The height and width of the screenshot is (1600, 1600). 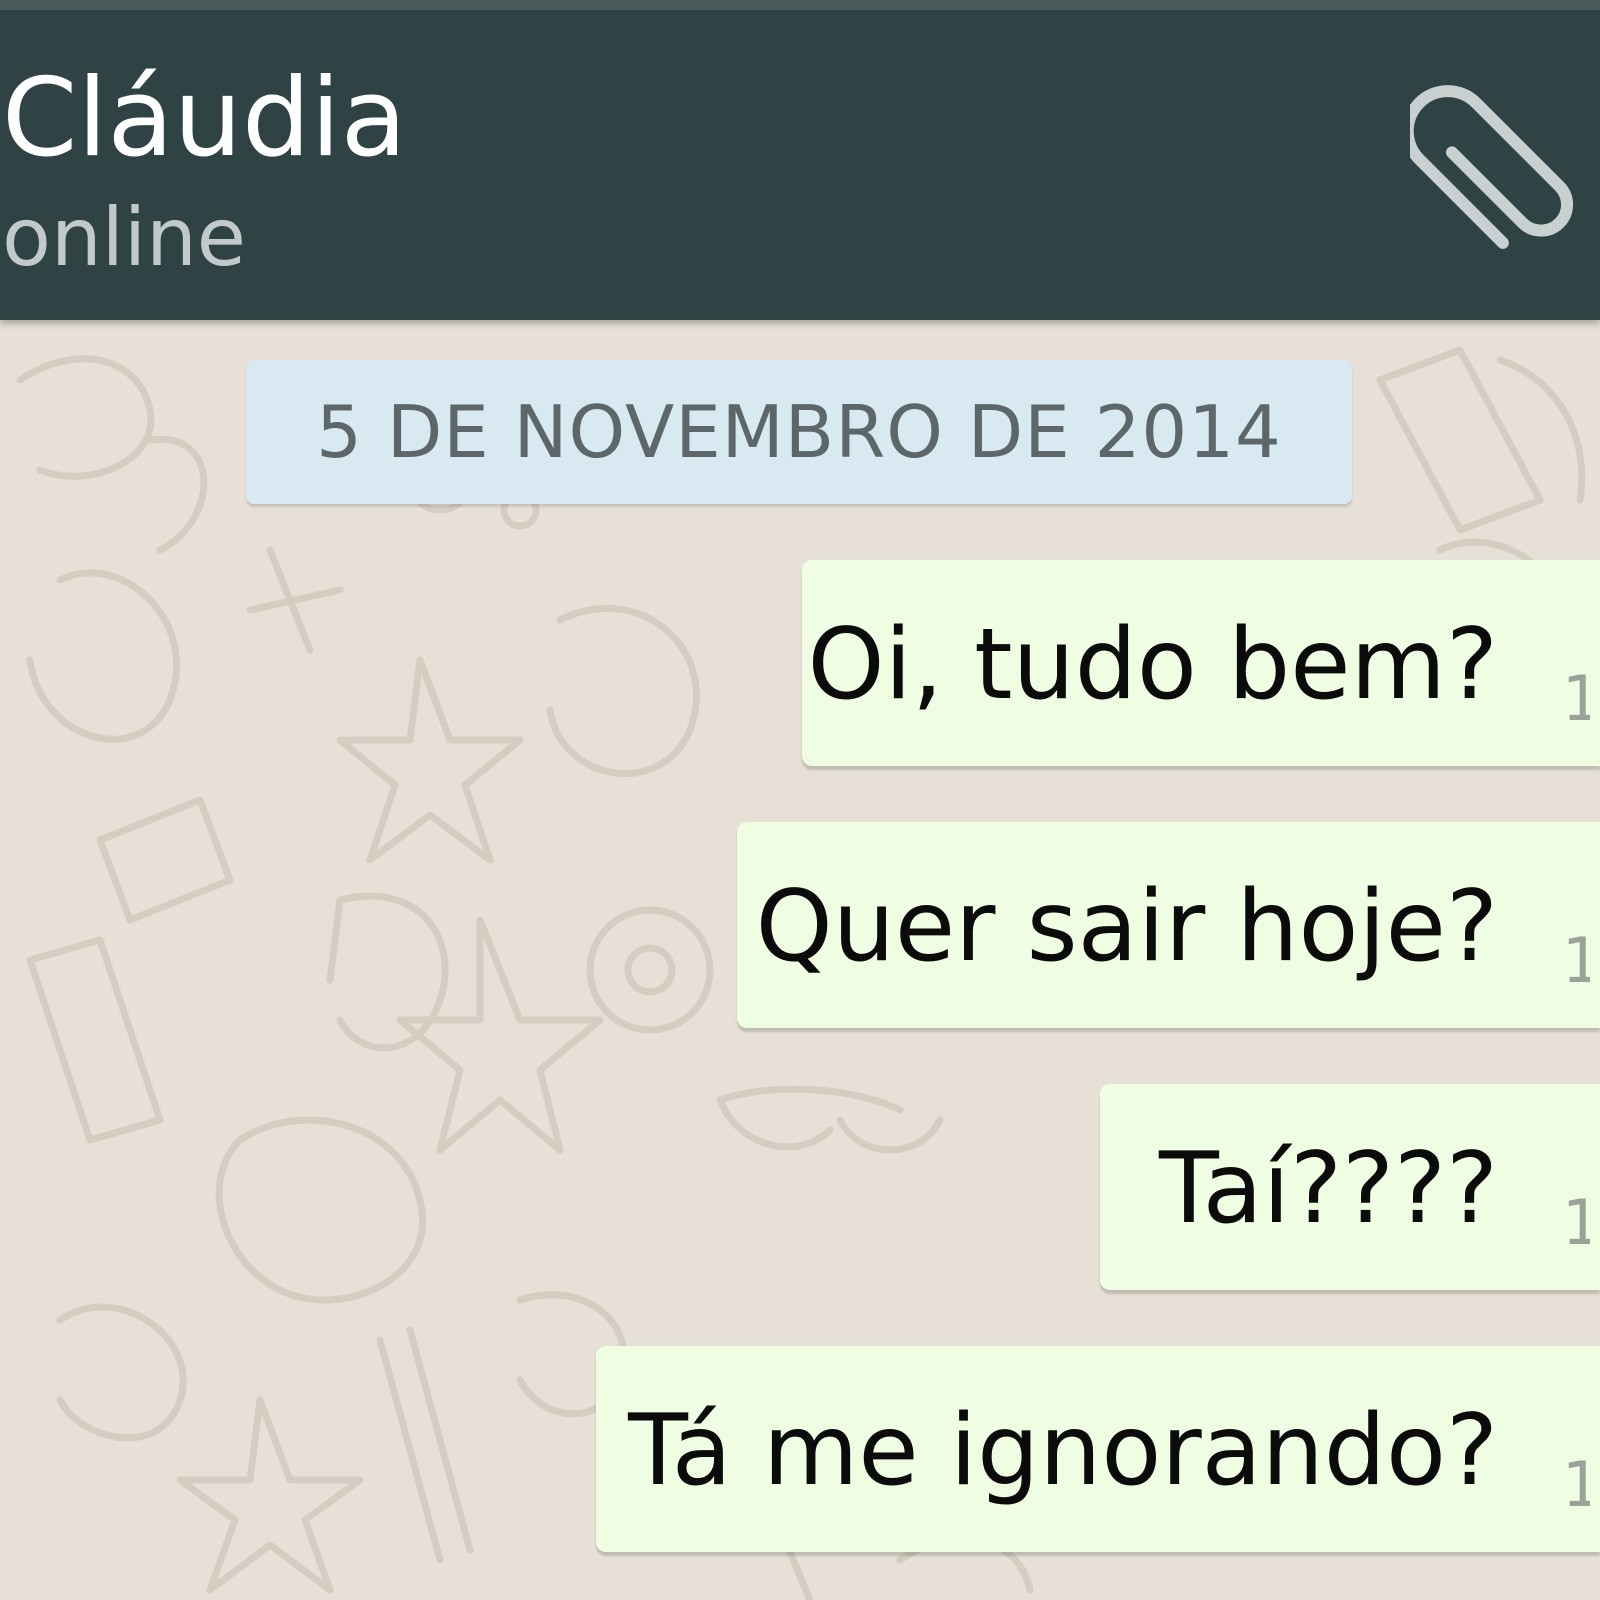 I want to click on message-text: Oi, tudo bem?, so click(x=1153, y=665).